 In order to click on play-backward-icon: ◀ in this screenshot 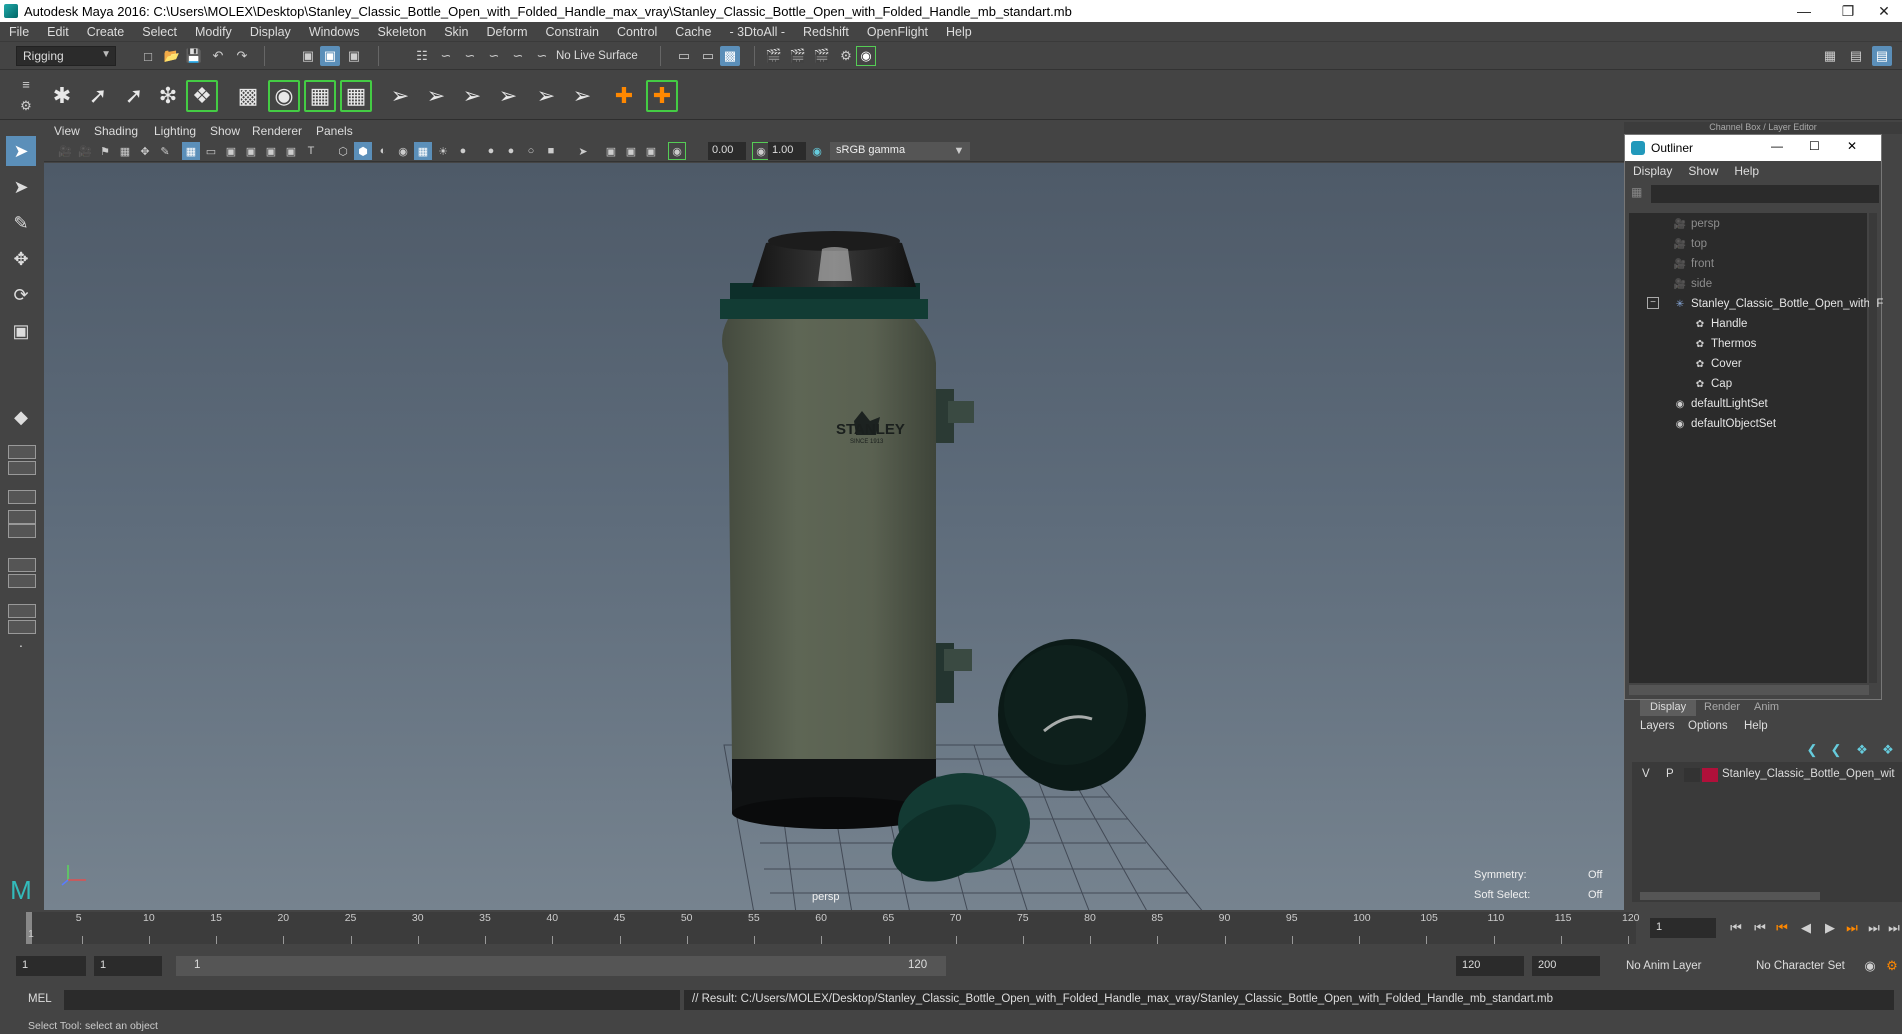, I will do `click(1806, 928)`.